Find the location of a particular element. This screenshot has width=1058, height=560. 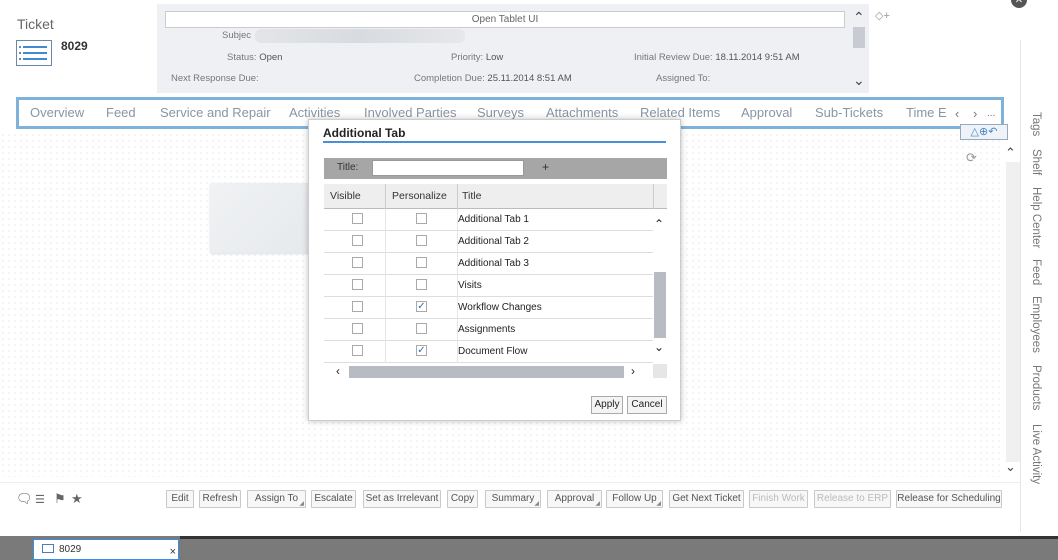

tab-activities: Activities is located at coordinates (314, 112).